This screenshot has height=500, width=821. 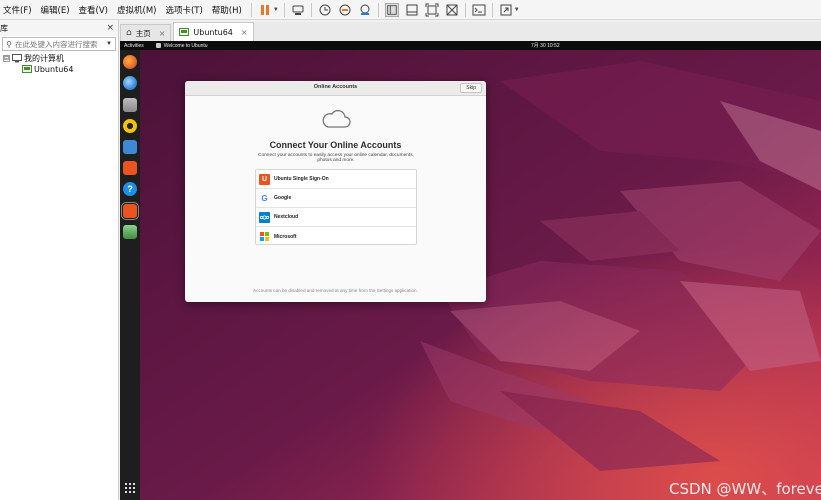 I want to click on active-window-title: Welcome to Ubuntu, so click(x=185, y=45).